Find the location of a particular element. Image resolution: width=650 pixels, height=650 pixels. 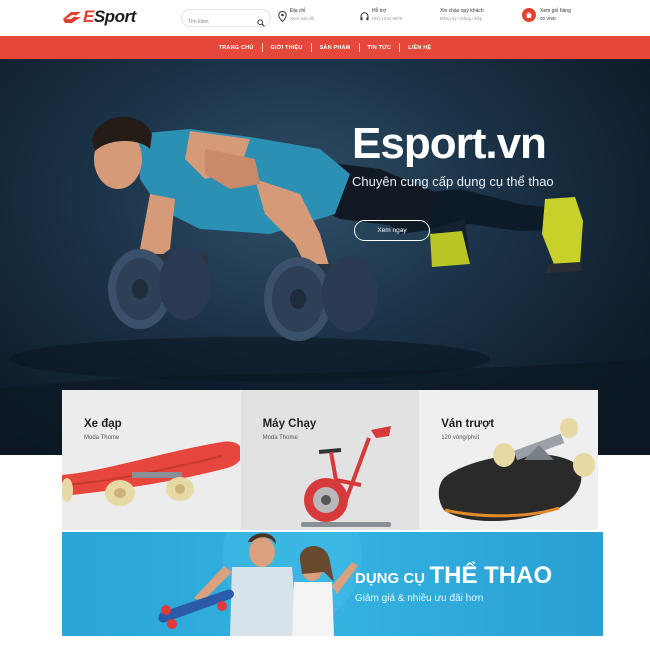

logo-text: ESport is located at coordinates (109, 16).